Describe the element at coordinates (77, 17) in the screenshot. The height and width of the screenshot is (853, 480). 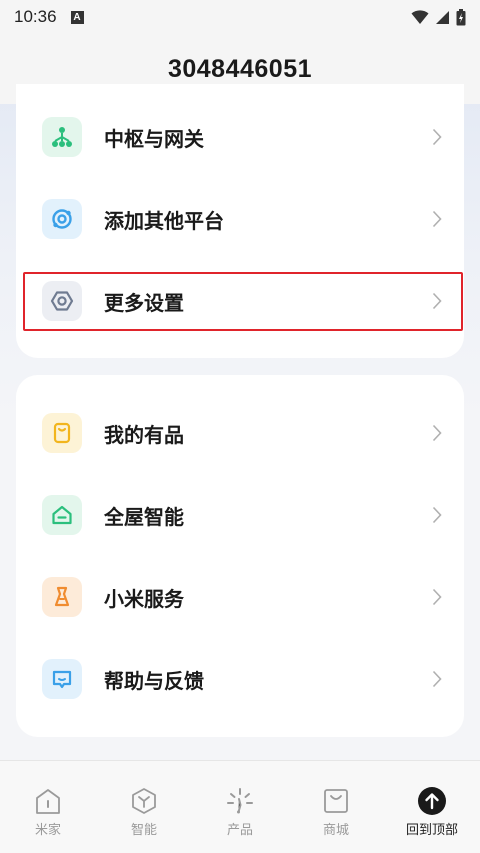
I see `notification-a-icon: A` at that location.